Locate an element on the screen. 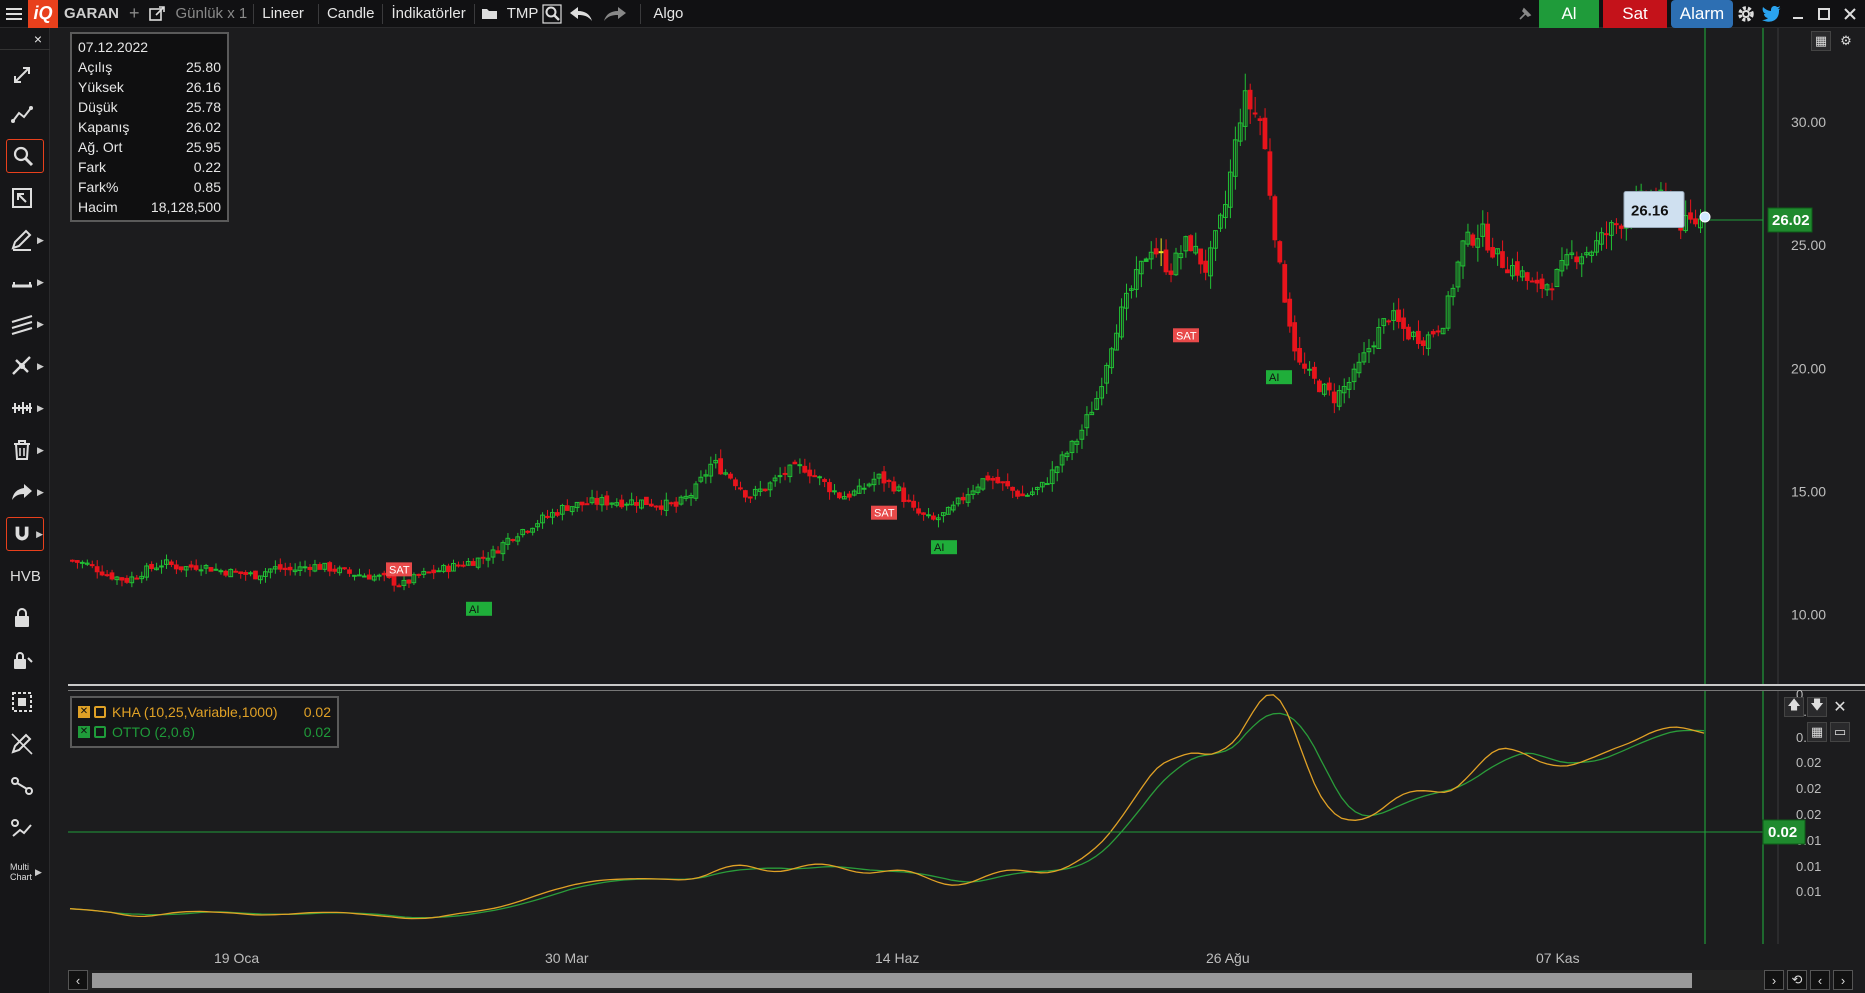 The height and width of the screenshot is (993, 1865). horizontal-line-icon: ▶ is located at coordinates (25, 282).